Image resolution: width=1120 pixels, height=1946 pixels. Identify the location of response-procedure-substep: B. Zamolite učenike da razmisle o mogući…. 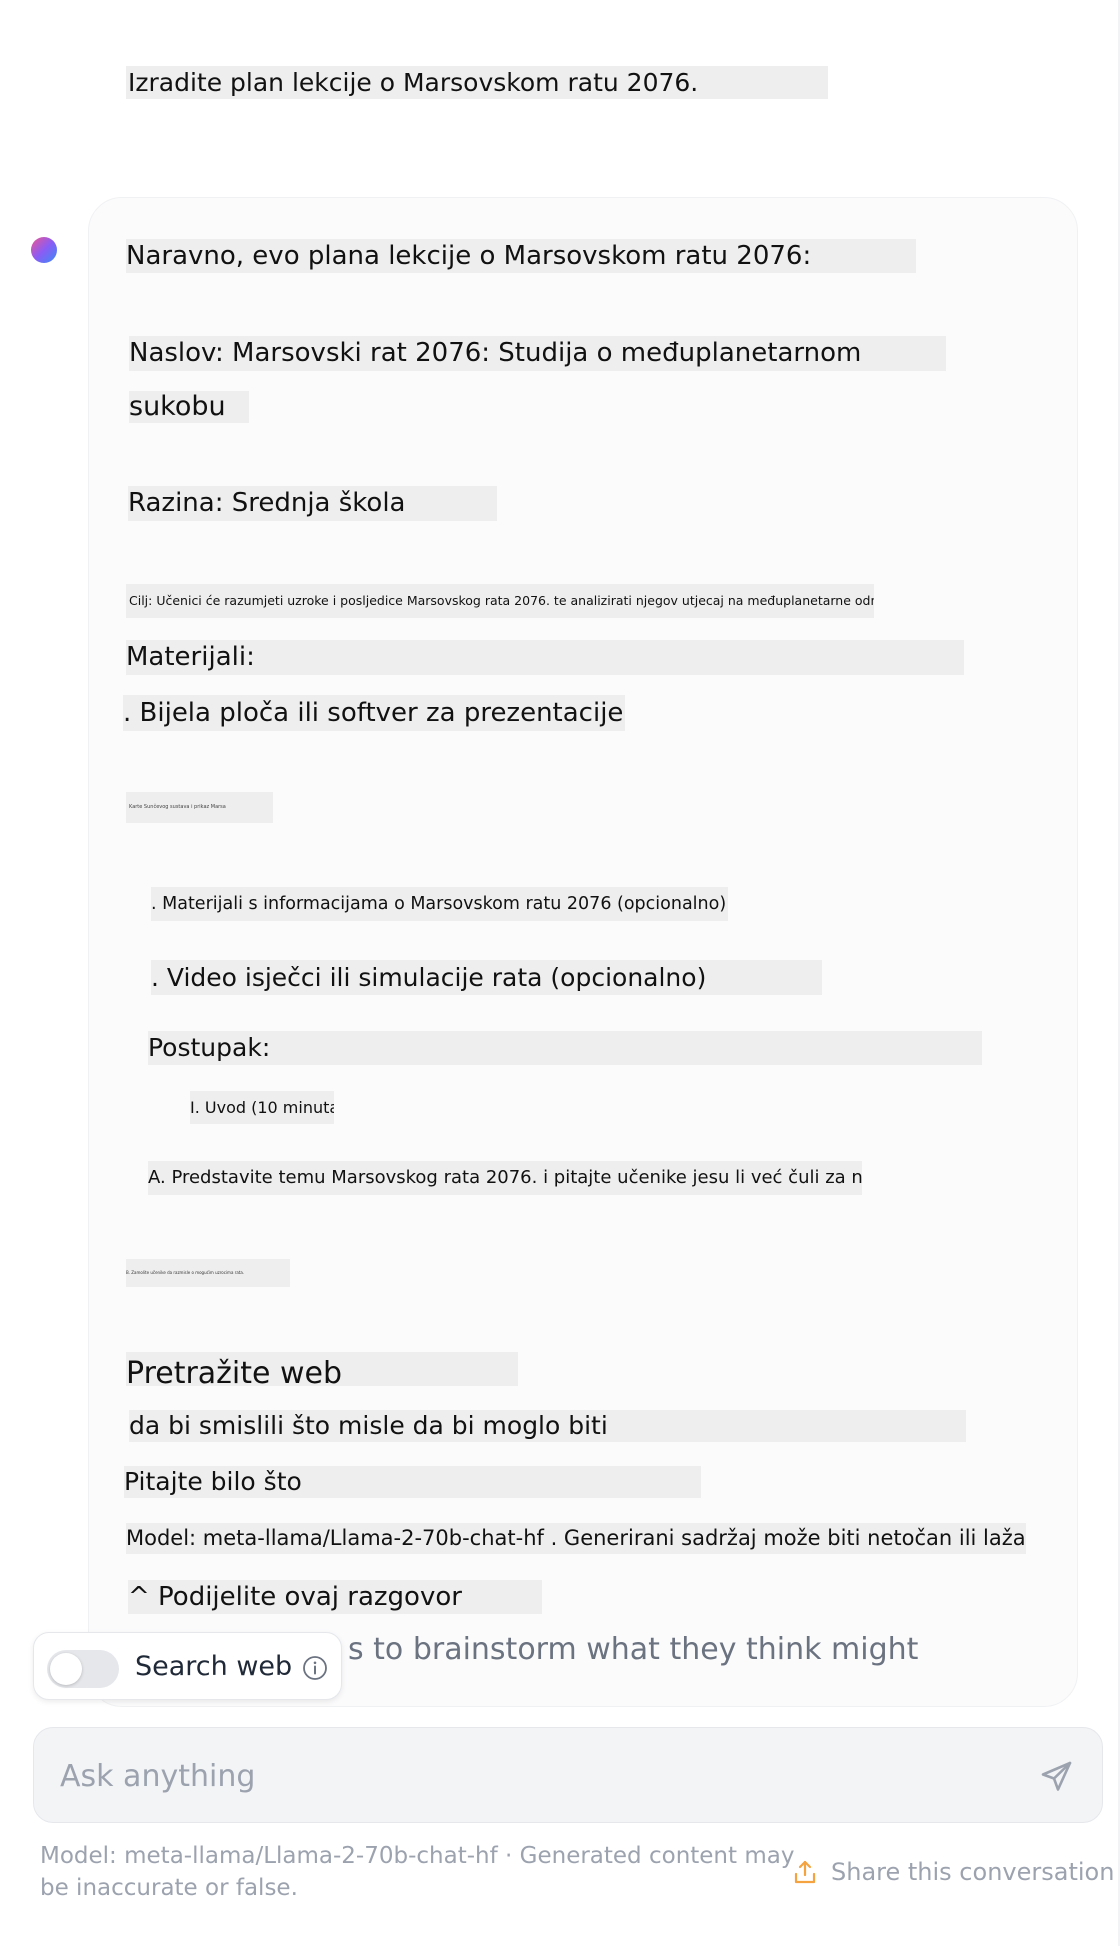
(208, 1273).